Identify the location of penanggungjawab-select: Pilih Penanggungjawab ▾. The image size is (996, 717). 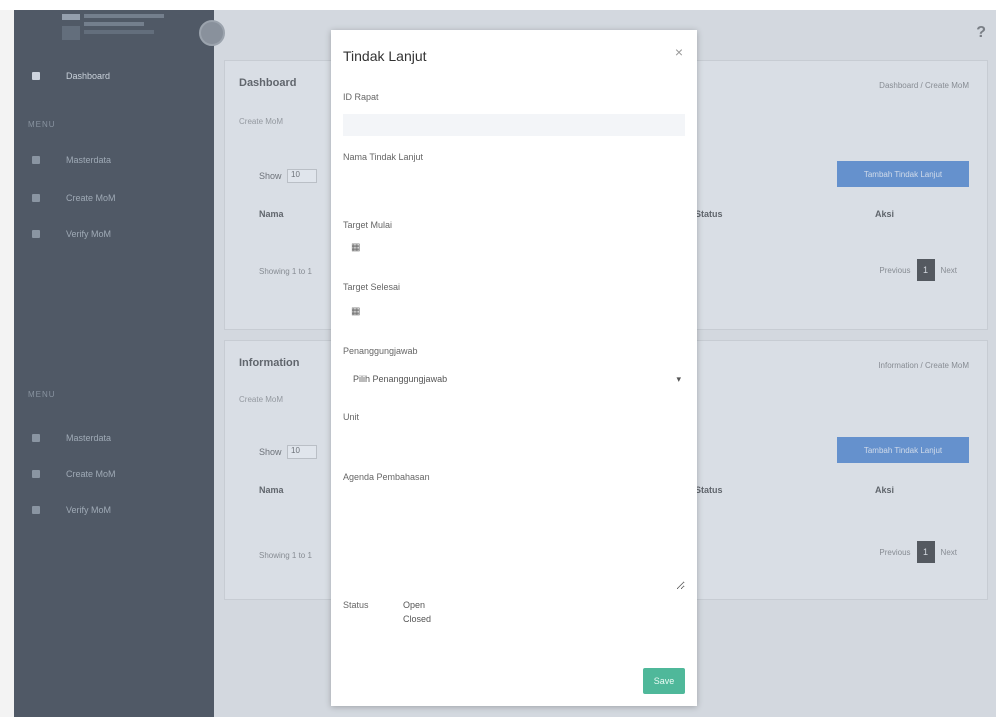
(514, 379).